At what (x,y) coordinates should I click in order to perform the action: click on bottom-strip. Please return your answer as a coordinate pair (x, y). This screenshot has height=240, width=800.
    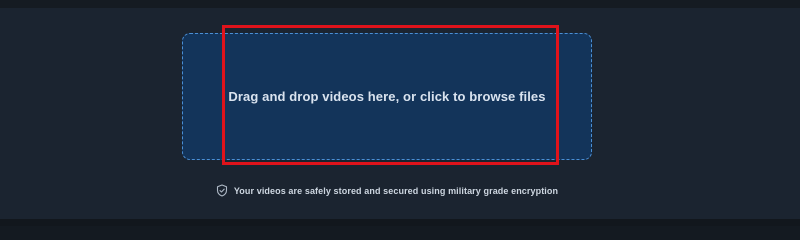
    Looking at the image, I should click on (400, 222).